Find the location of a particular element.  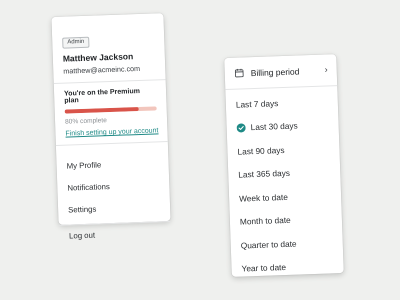

option-label: Last 30 days is located at coordinates (274, 126).